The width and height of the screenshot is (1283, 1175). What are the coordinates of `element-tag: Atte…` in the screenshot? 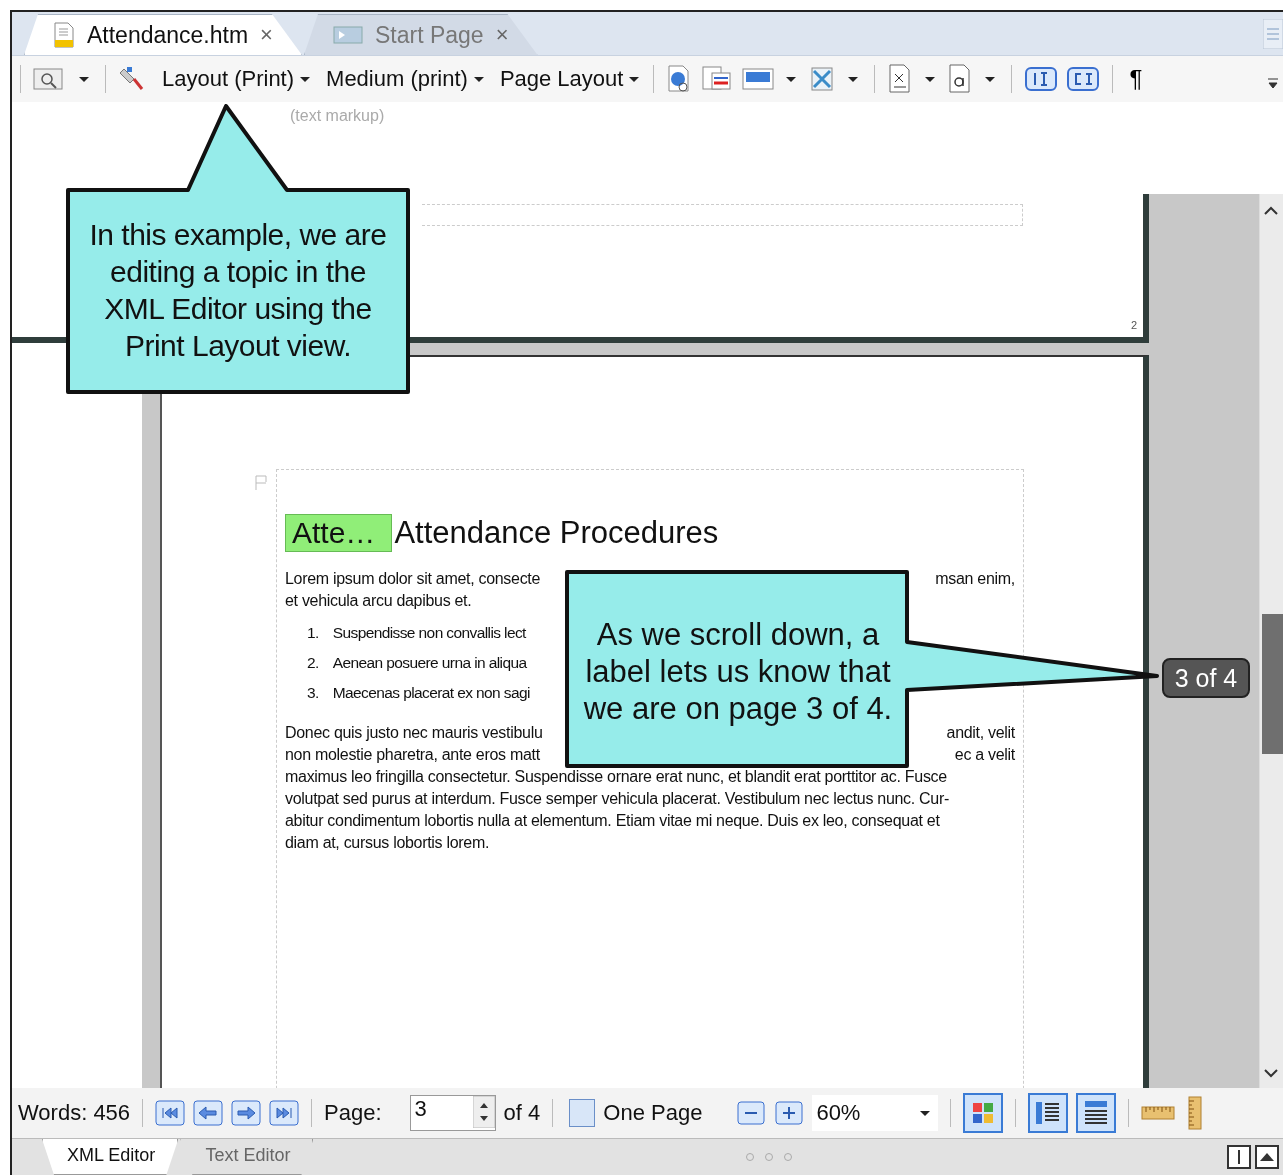 It's located at (339, 533).